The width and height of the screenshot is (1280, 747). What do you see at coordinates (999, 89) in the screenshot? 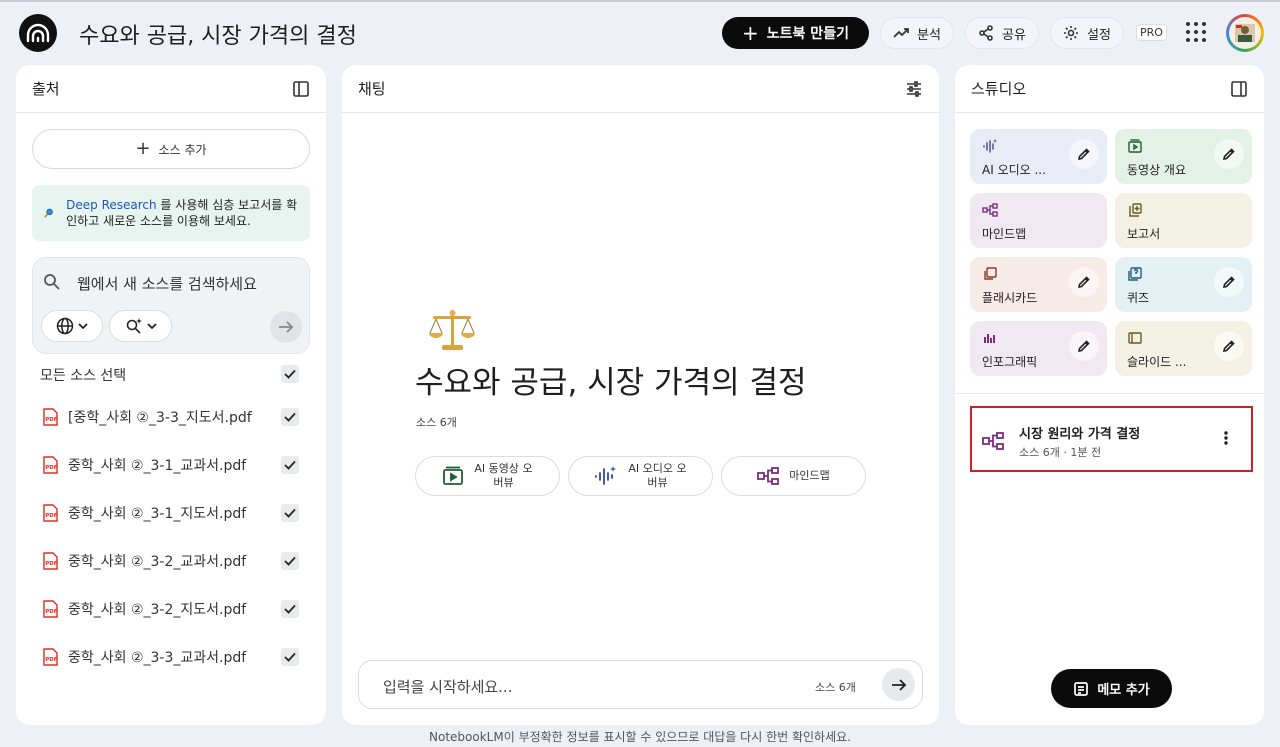
I see `studio-title: 스튜디오` at bounding box center [999, 89].